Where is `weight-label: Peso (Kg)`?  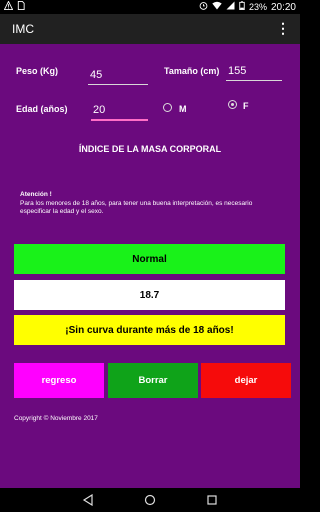 weight-label: Peso (Kg) is located at coordinates (37, 71).